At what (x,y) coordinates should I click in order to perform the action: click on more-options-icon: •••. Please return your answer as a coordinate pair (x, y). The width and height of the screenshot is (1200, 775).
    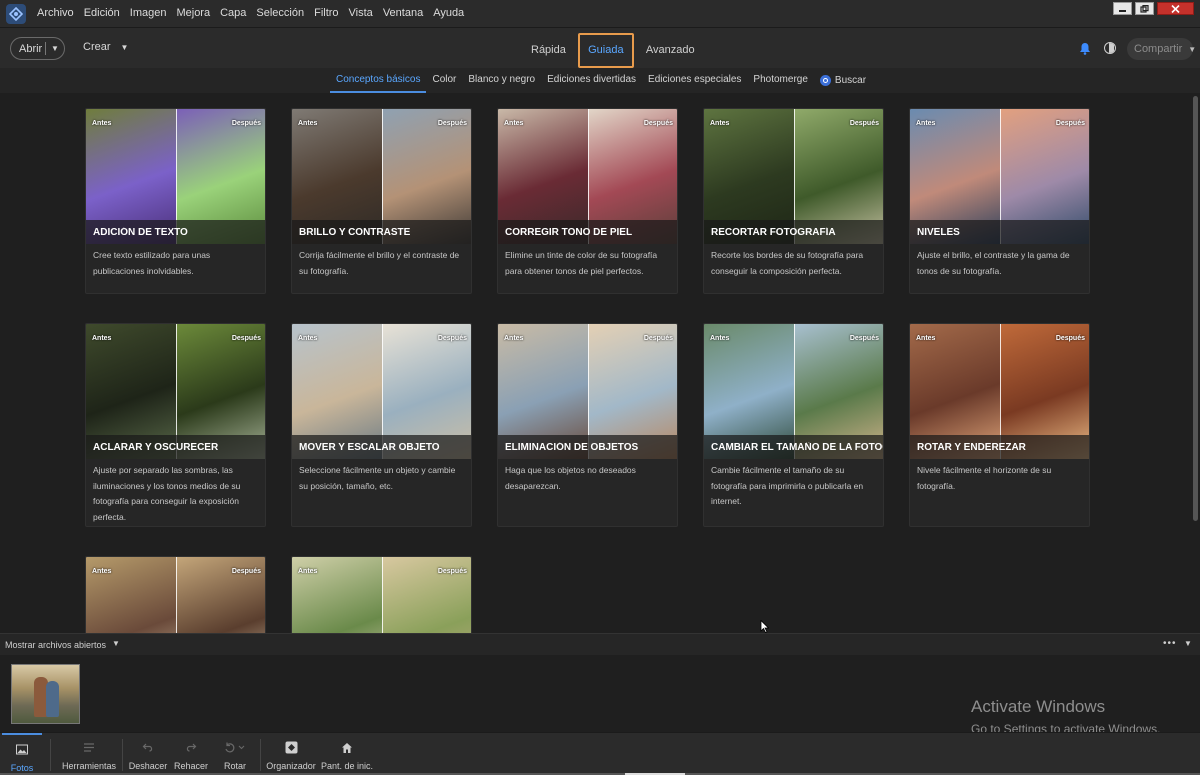
    Looking at the image, I should click on (1170, 643).